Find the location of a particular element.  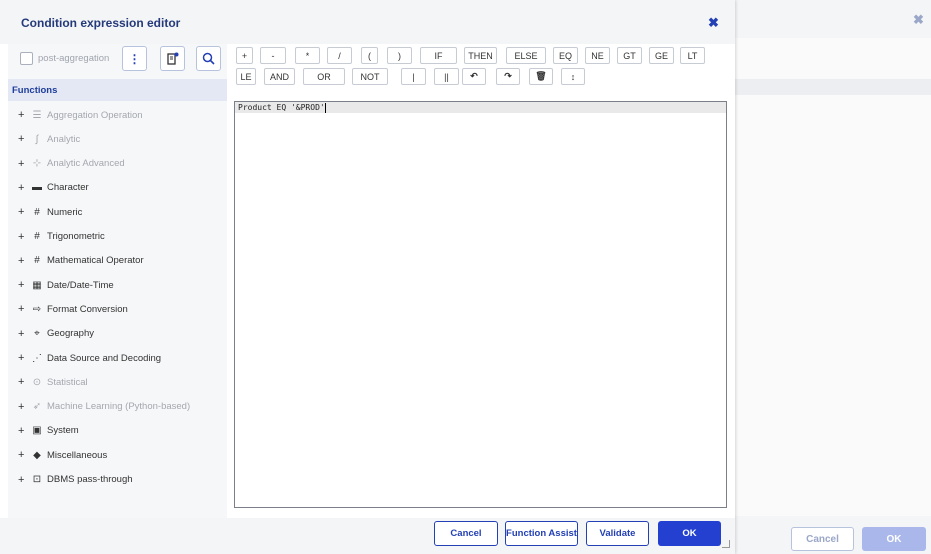

function-category-item: + ➶ Machine Learning (Python-based) is located at coordinates (104, 407).